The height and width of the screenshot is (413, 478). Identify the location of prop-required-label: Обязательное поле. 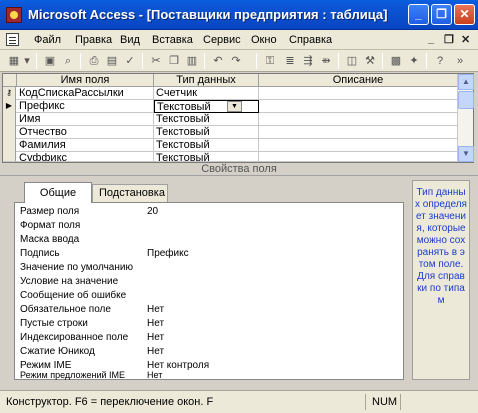
(65, 309).